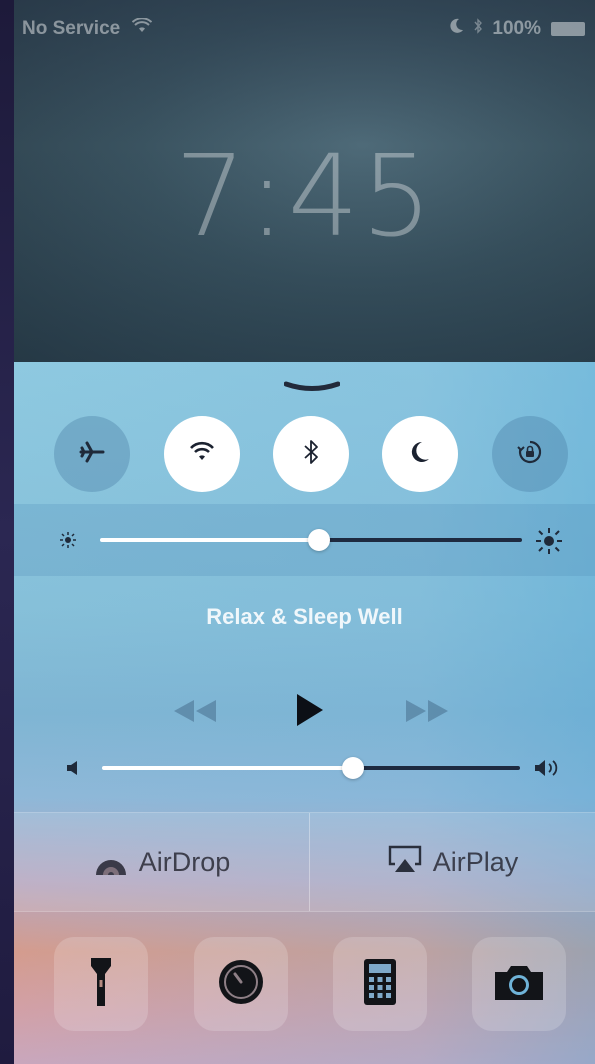  I want to click on shortcut-row, so click(304, 987).